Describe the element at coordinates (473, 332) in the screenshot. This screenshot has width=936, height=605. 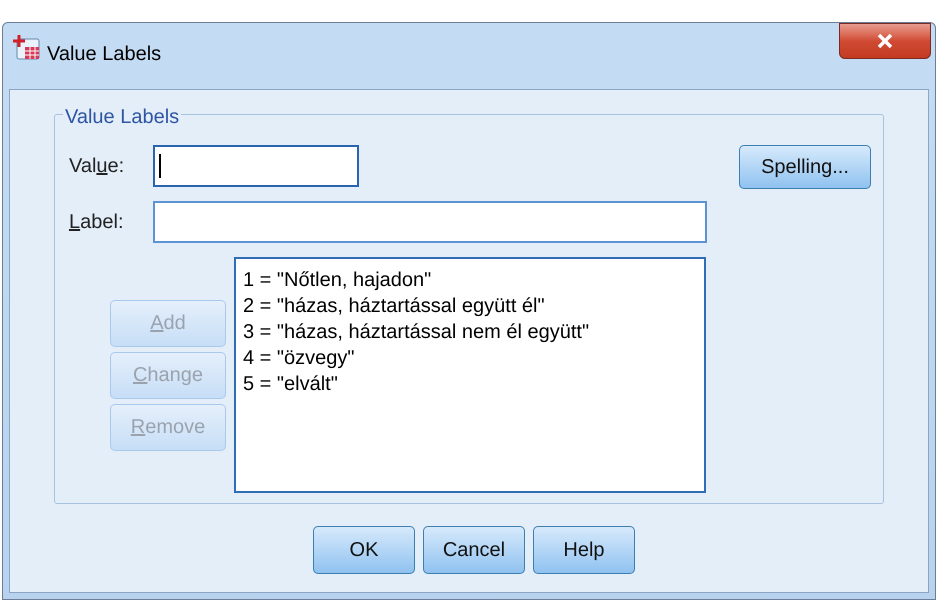
I see `list-item: 3 = "házas, háztartással nem él együtt"` at that location.